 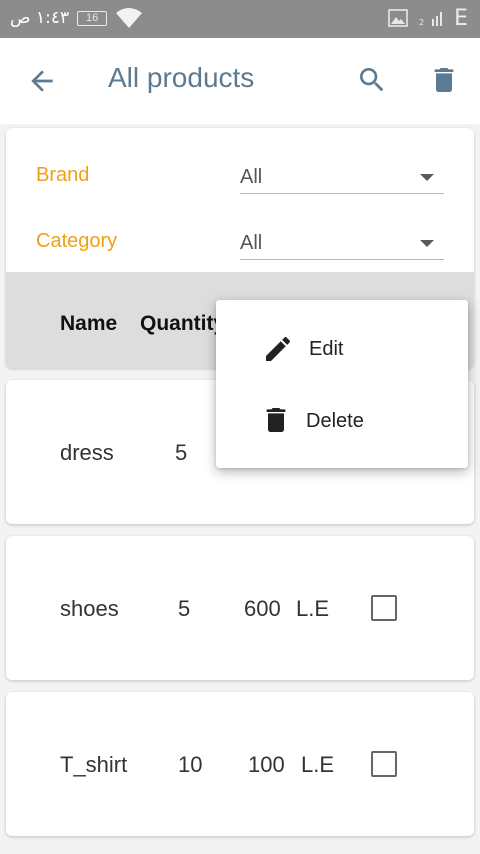 I want to click on pencil-icon, so click(x=278, y=348).